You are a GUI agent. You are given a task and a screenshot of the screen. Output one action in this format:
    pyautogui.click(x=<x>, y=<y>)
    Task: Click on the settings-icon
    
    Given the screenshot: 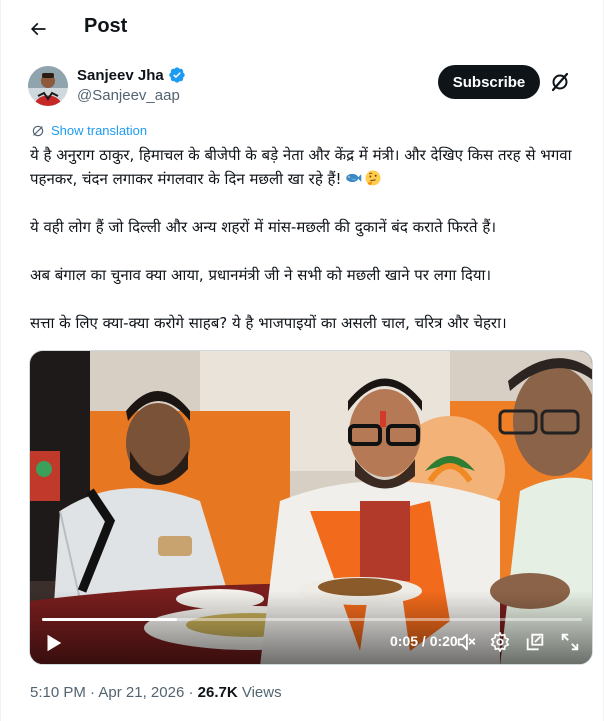 What is the action you would take?
    pyautogui.click(x=500, y=642)
    